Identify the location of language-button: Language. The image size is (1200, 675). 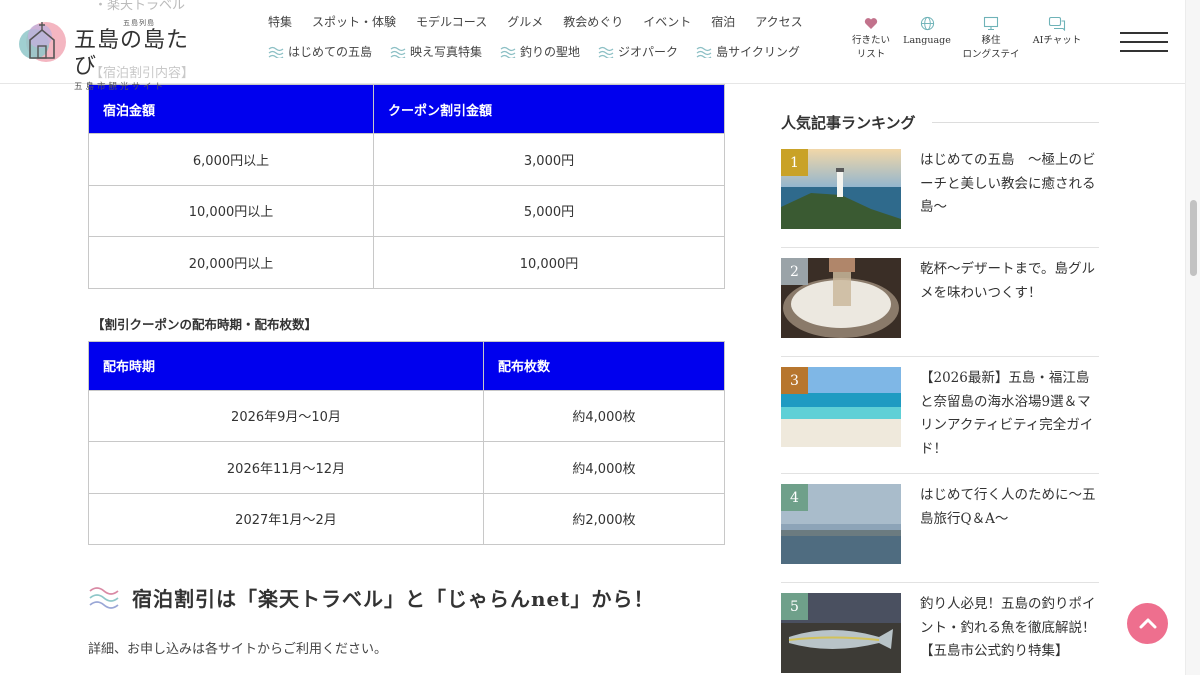
(927, 31).